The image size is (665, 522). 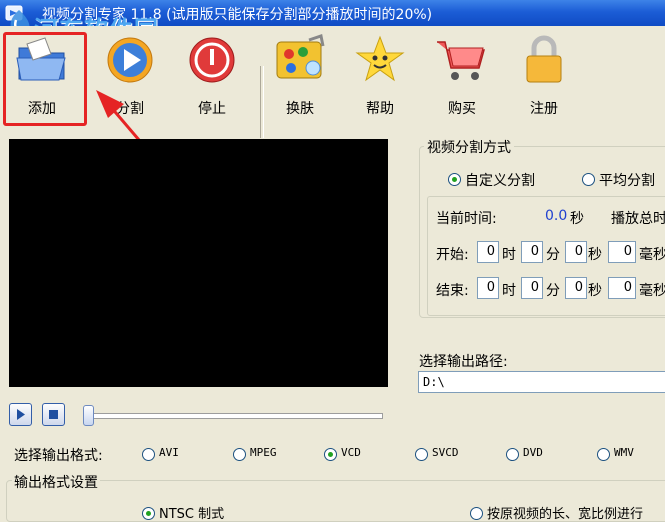 I want to click on end-ms-unit: 毫秒, so click(x=652, y=291).